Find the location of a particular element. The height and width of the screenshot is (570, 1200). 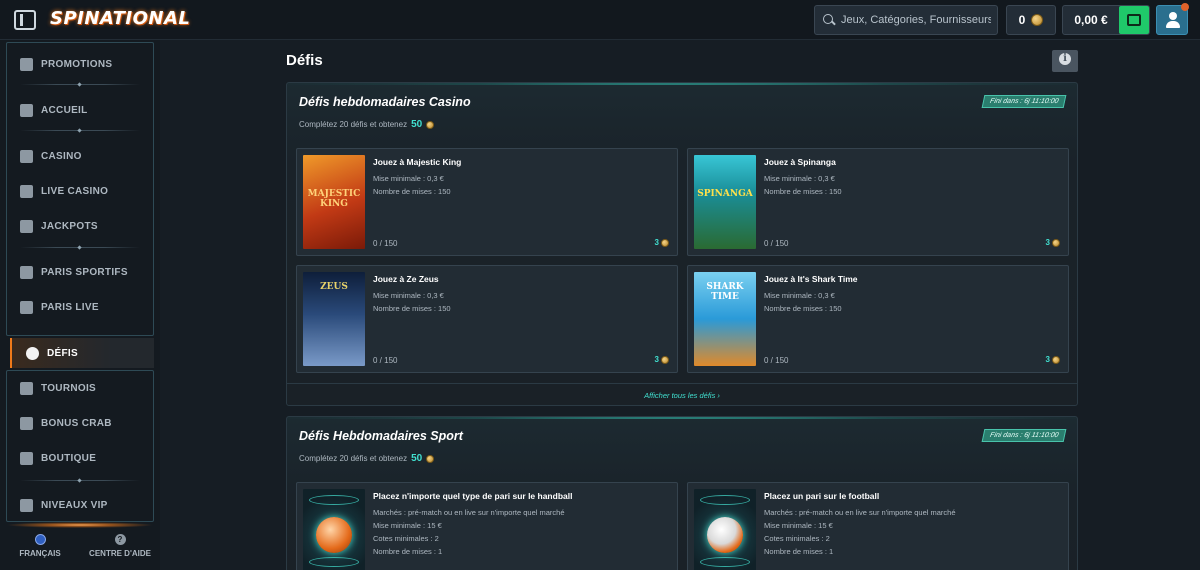

pedestal-ring is located at coordinates (334, 500).